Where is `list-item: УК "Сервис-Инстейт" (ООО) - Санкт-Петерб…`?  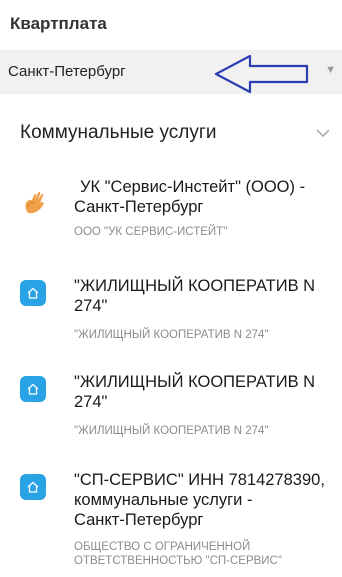 list-item: УК "Сервис-Инстейт" (ООО) - Санкт-Петерб… is located at coordinates (171, 215).